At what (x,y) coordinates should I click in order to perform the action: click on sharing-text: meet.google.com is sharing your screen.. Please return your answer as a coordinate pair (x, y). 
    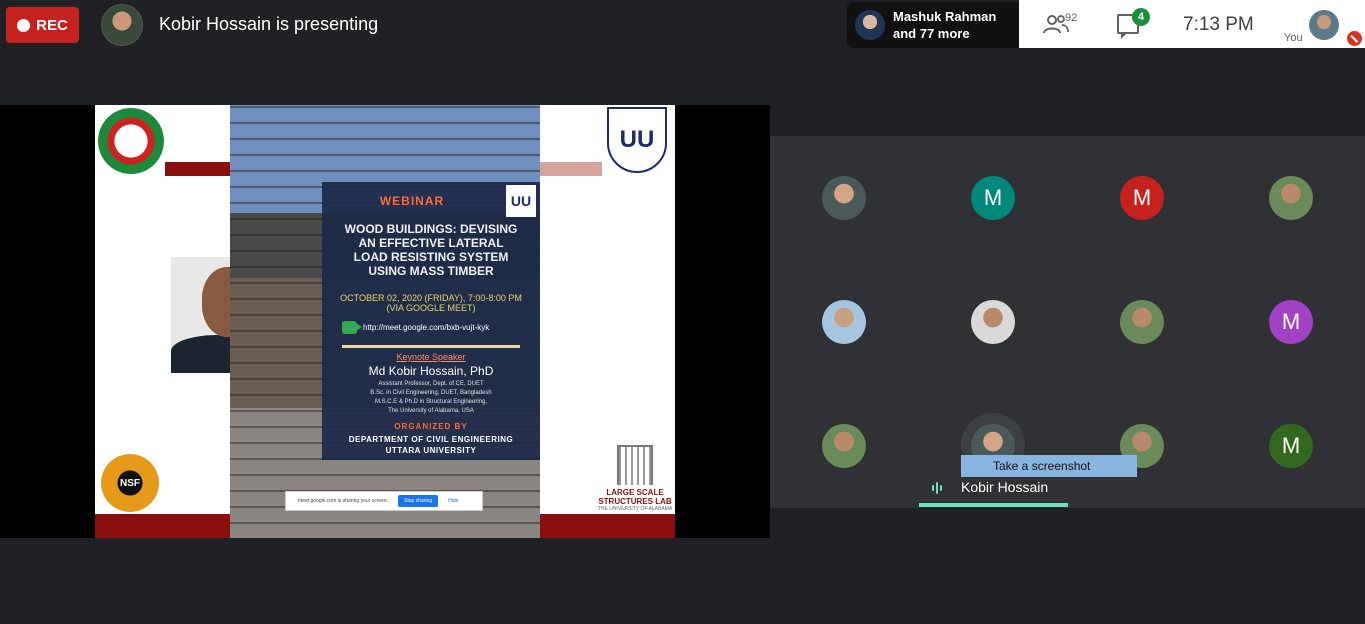
    Looking at the image, I should click on (343, 501).